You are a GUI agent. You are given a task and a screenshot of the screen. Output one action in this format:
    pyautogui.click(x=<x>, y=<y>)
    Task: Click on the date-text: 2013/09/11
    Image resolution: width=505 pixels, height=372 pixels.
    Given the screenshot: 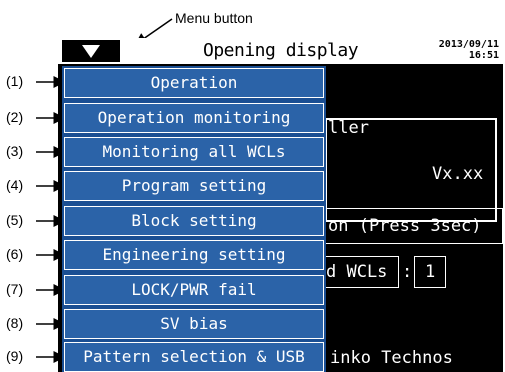 What is the action you would take?
    pyautogui.click(x=468, y=44)
    